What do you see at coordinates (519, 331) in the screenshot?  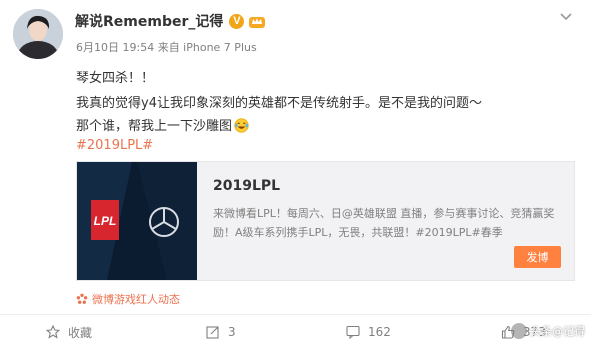 I see `watermark-logo-icon` at bounding box center [519, 331].